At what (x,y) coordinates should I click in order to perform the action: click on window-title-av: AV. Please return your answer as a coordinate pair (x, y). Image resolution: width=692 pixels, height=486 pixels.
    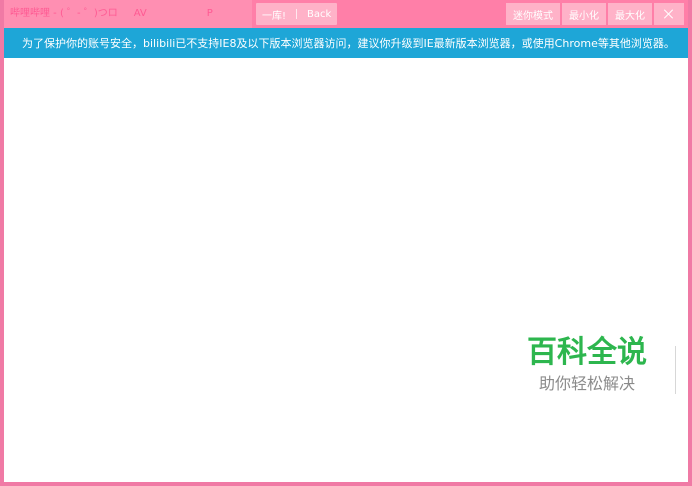
    Looking at the image, I should click on (140, 13).